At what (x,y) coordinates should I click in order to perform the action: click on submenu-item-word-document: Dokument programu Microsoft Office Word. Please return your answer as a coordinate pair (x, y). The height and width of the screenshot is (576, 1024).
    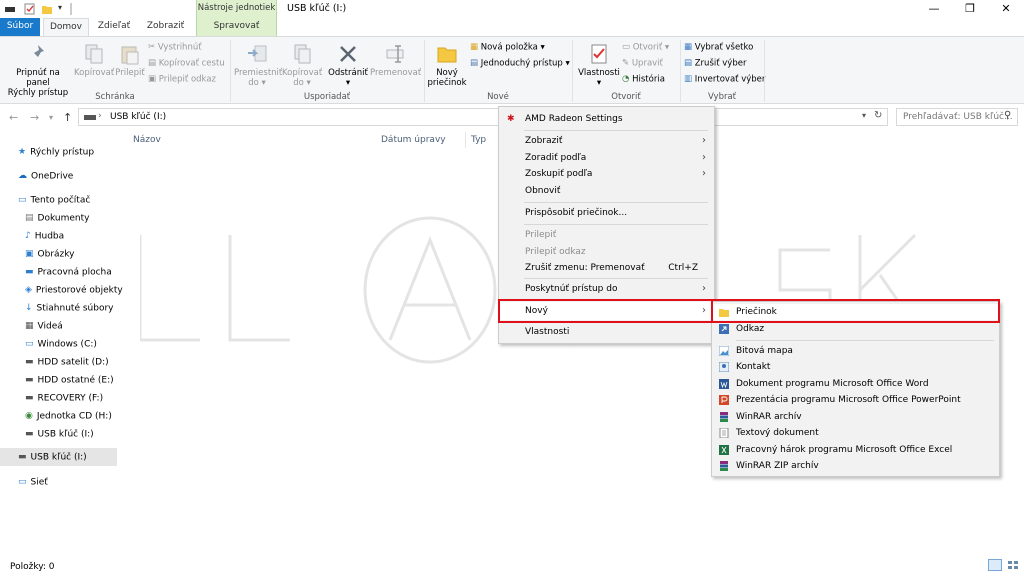
    Looking at the image, I should click on (855, 384).